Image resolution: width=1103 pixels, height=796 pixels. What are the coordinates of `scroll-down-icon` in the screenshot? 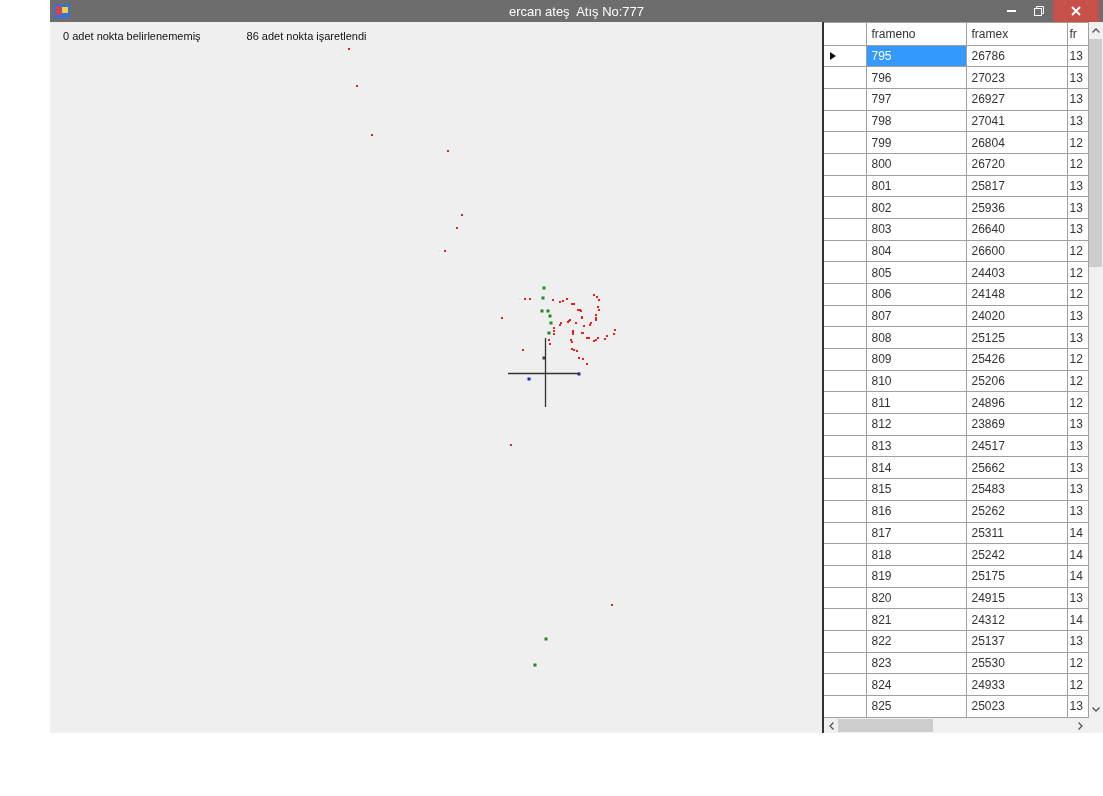 It's located at (1095, 709).